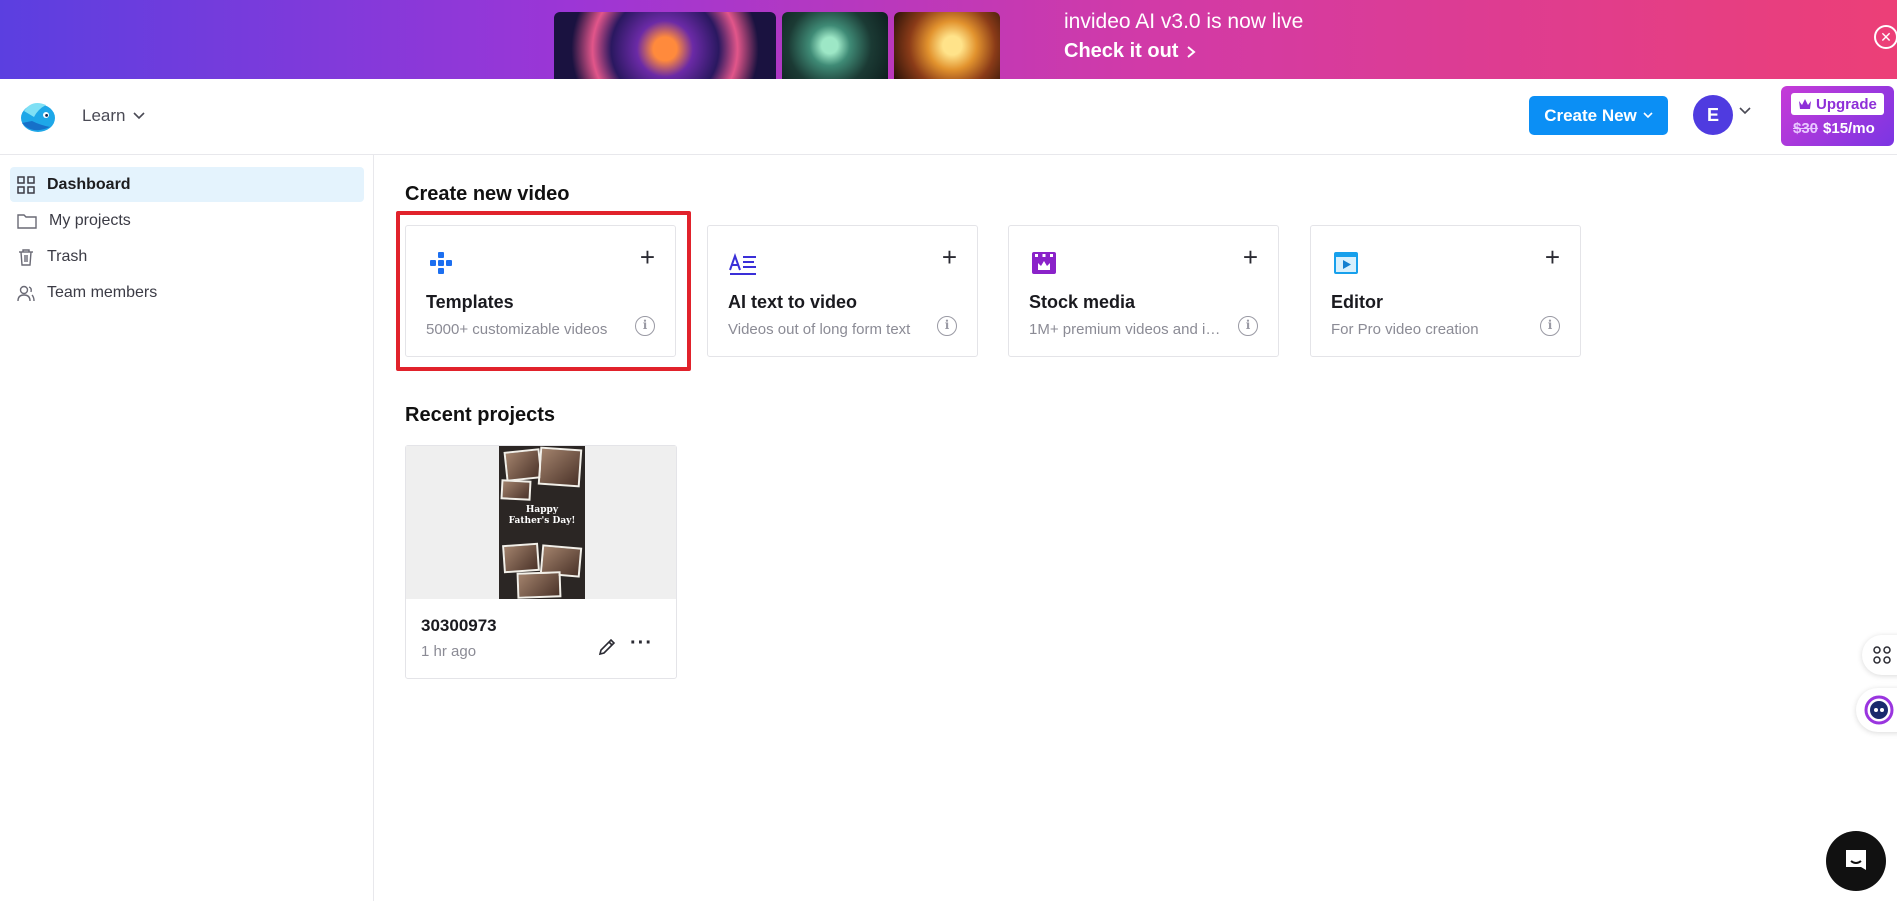 The width and height of the screenshot is (1897, 901). What do you see at coordinates (103, 116) in the screenshot?
I see `learn-label: Learn` at bounding box center [103, 116].